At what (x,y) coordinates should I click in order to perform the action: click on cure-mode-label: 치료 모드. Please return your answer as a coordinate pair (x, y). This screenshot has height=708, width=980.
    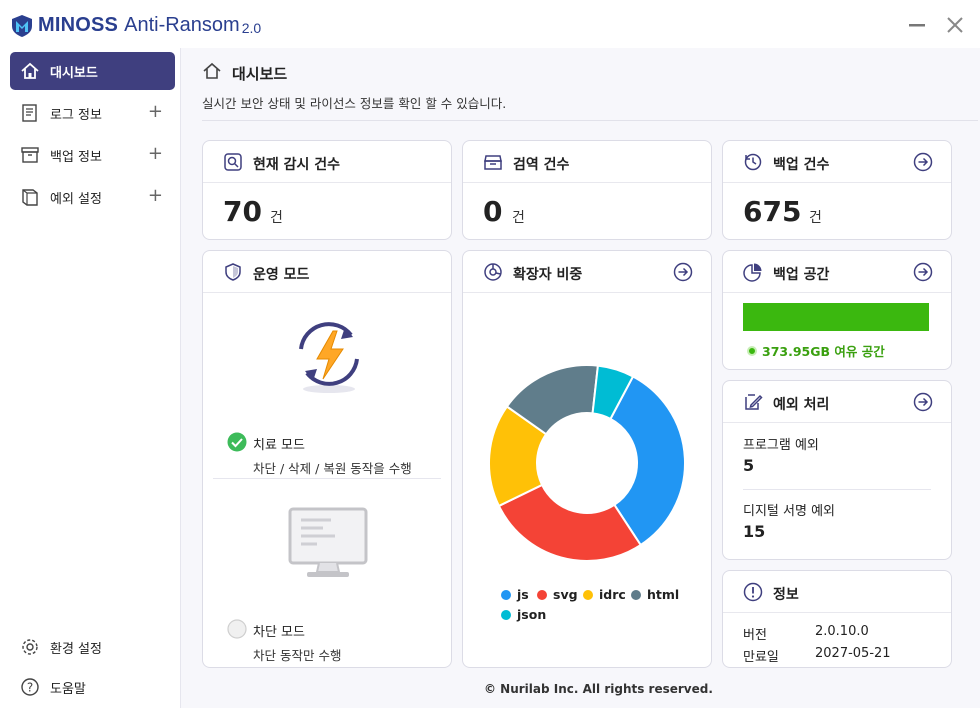
    Looking at the image, I should click on (279, 443).